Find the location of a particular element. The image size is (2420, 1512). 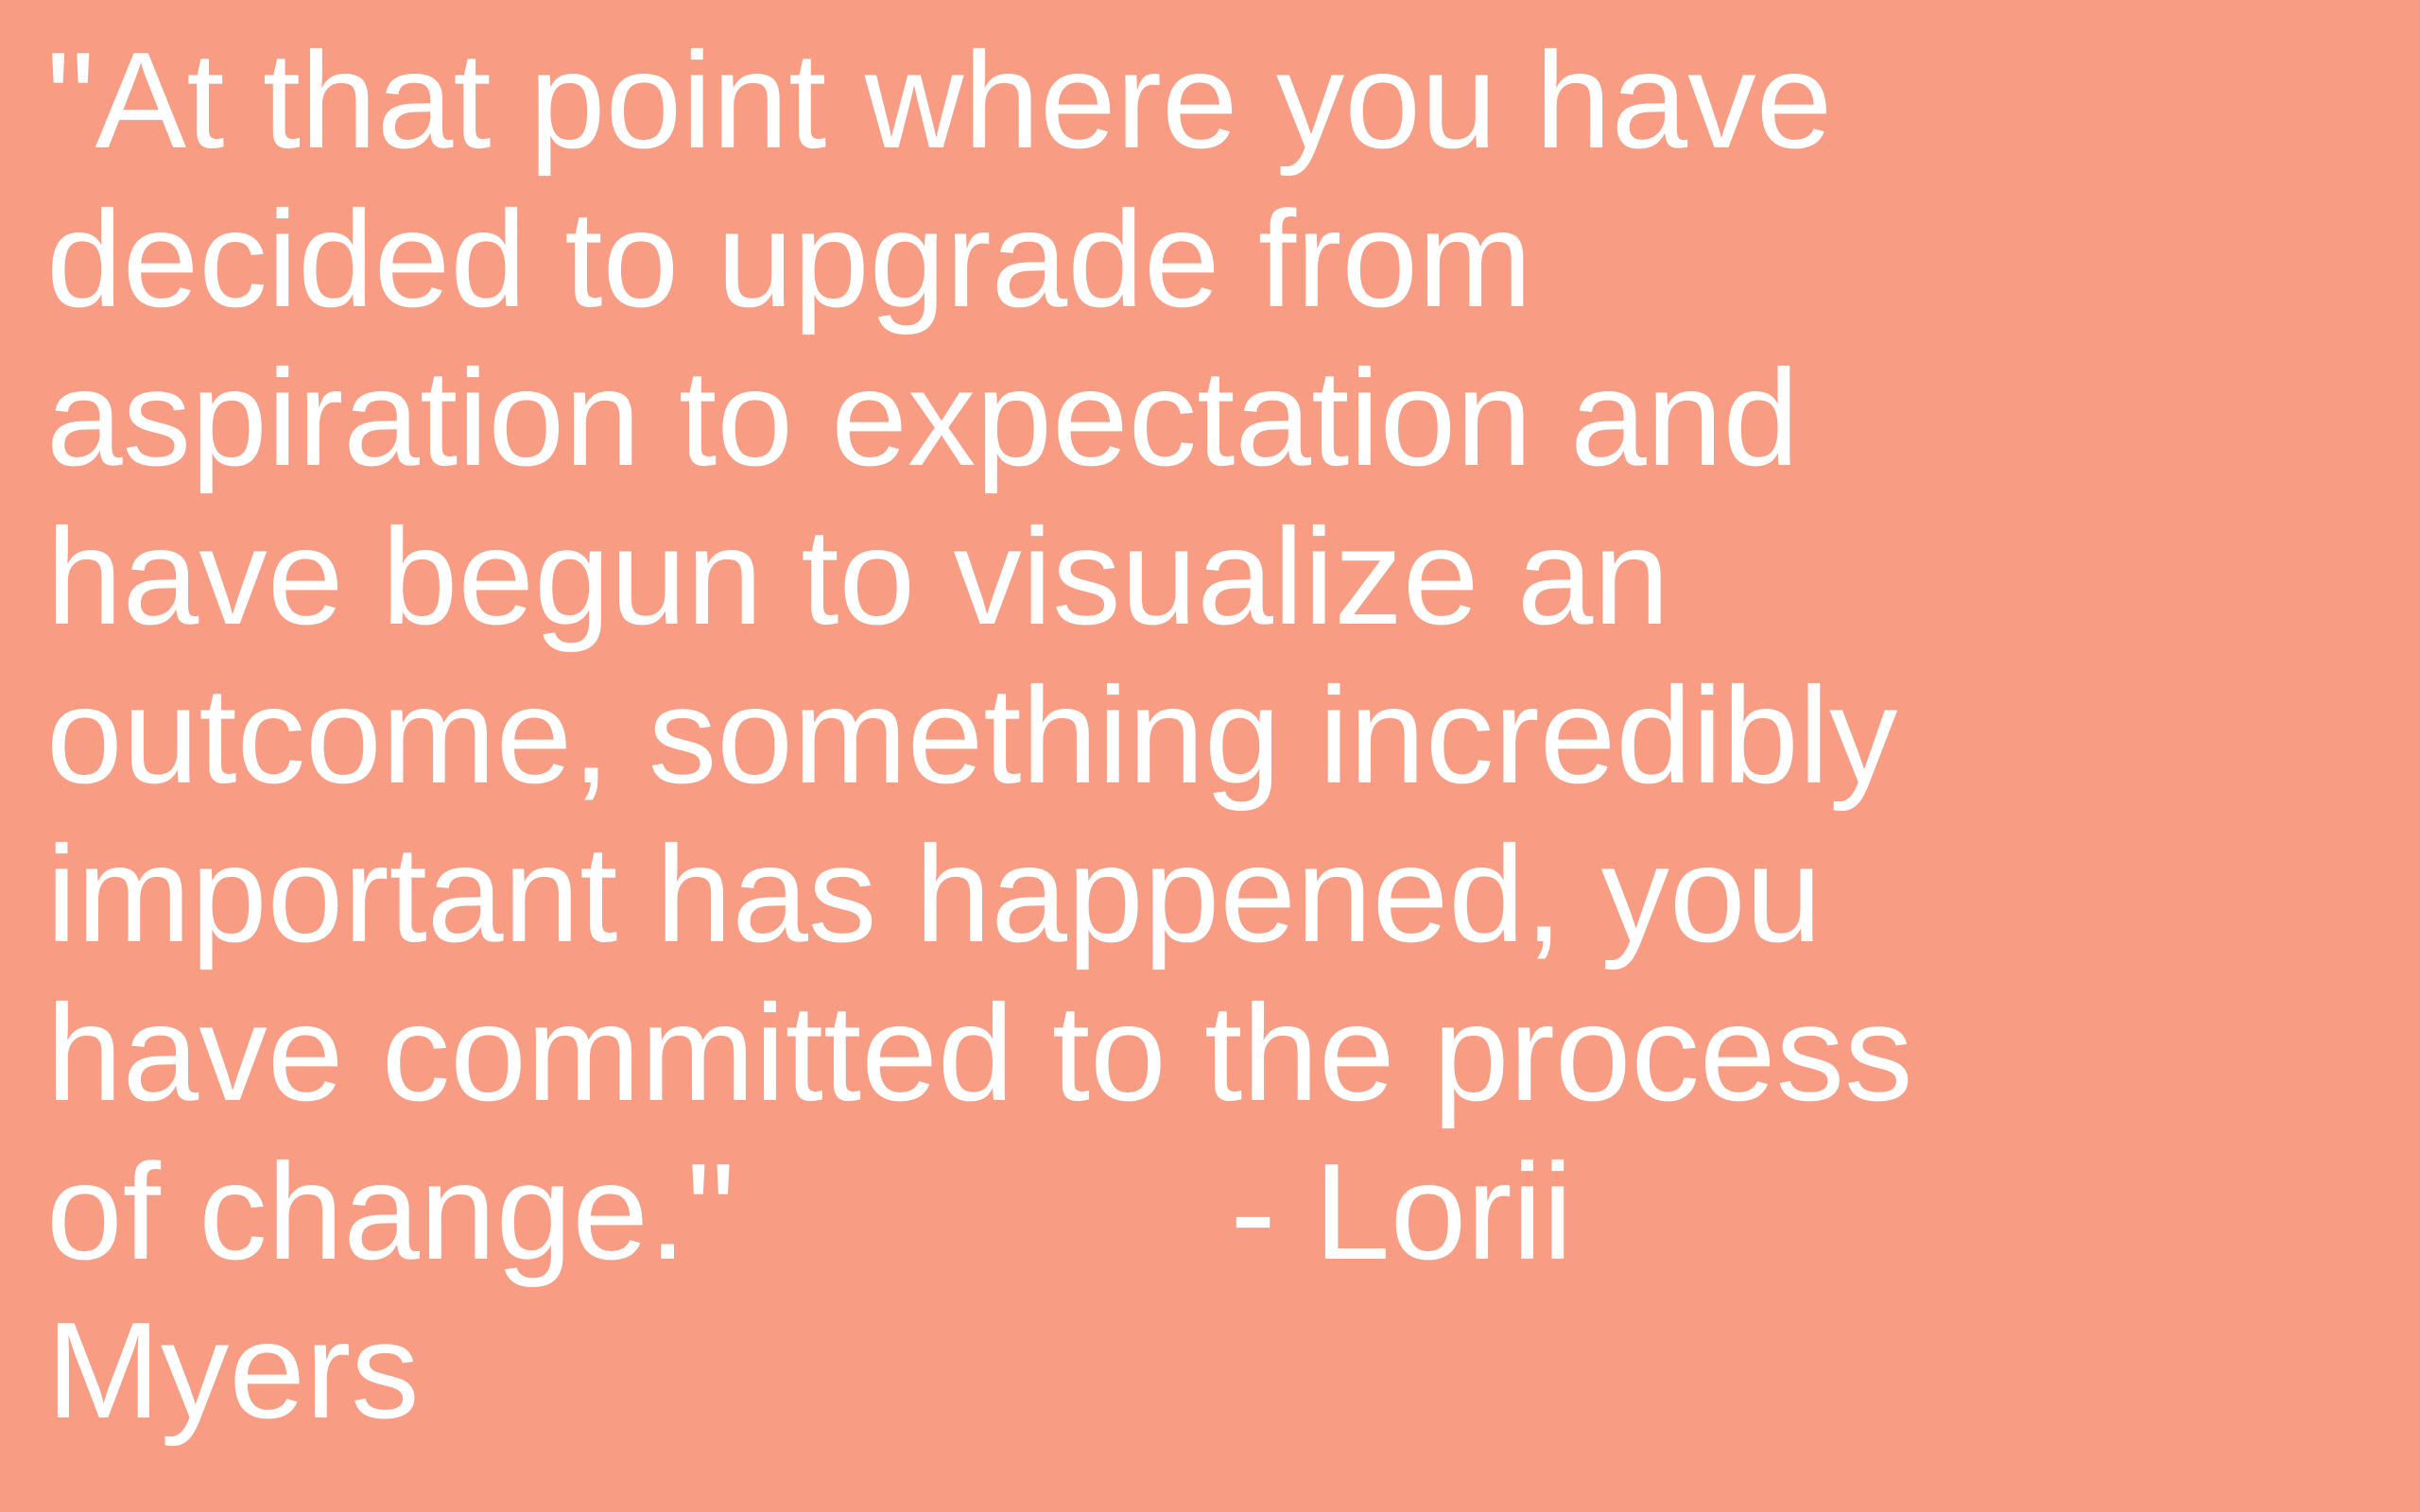

quote-line-4: have begun to visualize an is located at coordinates (858, 576).